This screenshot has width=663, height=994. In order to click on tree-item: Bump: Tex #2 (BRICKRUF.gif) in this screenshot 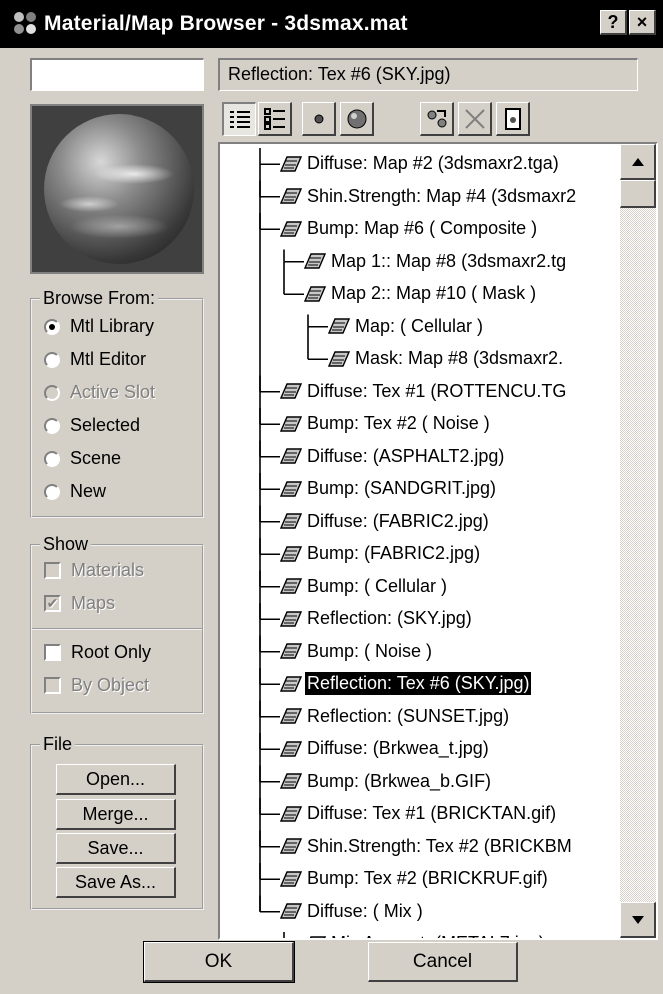, I will do `click(415, 878)`.